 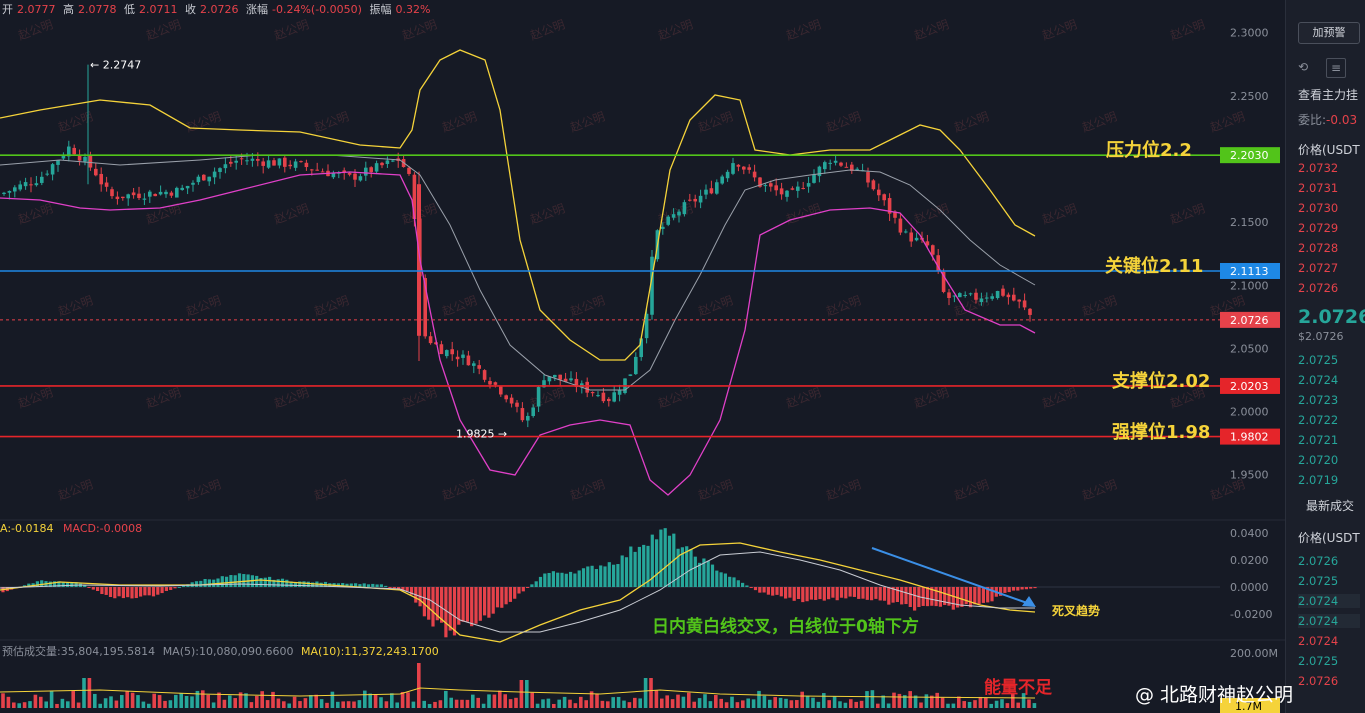 What do you see at coordinates (1318, 440) in the screenshot?
I see `bid-price: 2.0721` at bounding box center [1318, 440].